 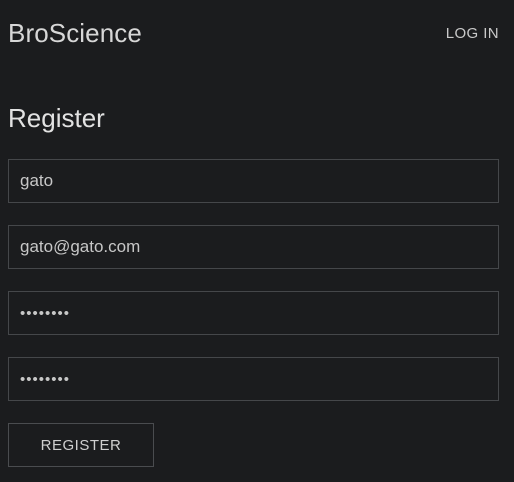 I want to click on login-link: LOG IN, so click(x=472, y=34).